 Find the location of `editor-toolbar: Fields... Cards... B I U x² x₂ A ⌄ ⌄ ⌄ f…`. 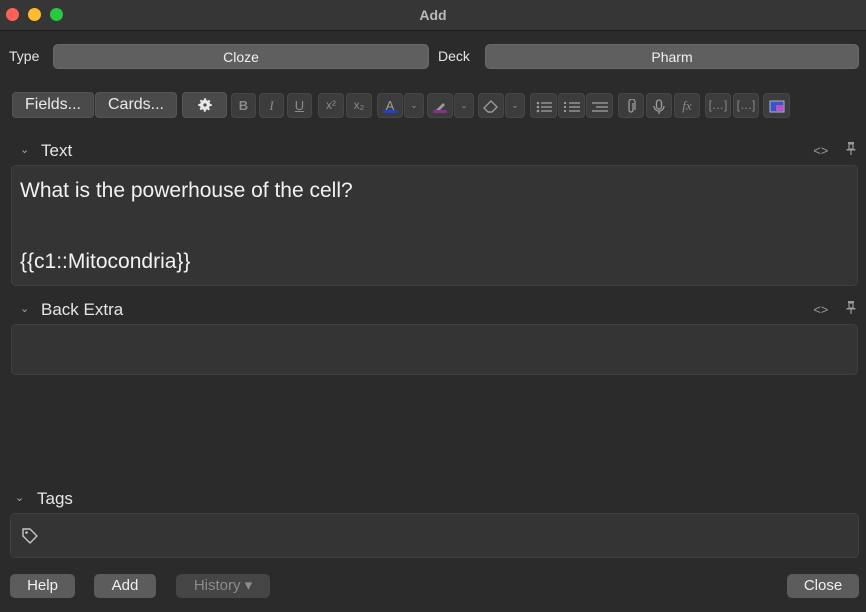

editor-toolbar: Fields... Cards... B I U x² x₂ A ⌄ ⌄ ⌄ f… is located at coordinates (433, 106).